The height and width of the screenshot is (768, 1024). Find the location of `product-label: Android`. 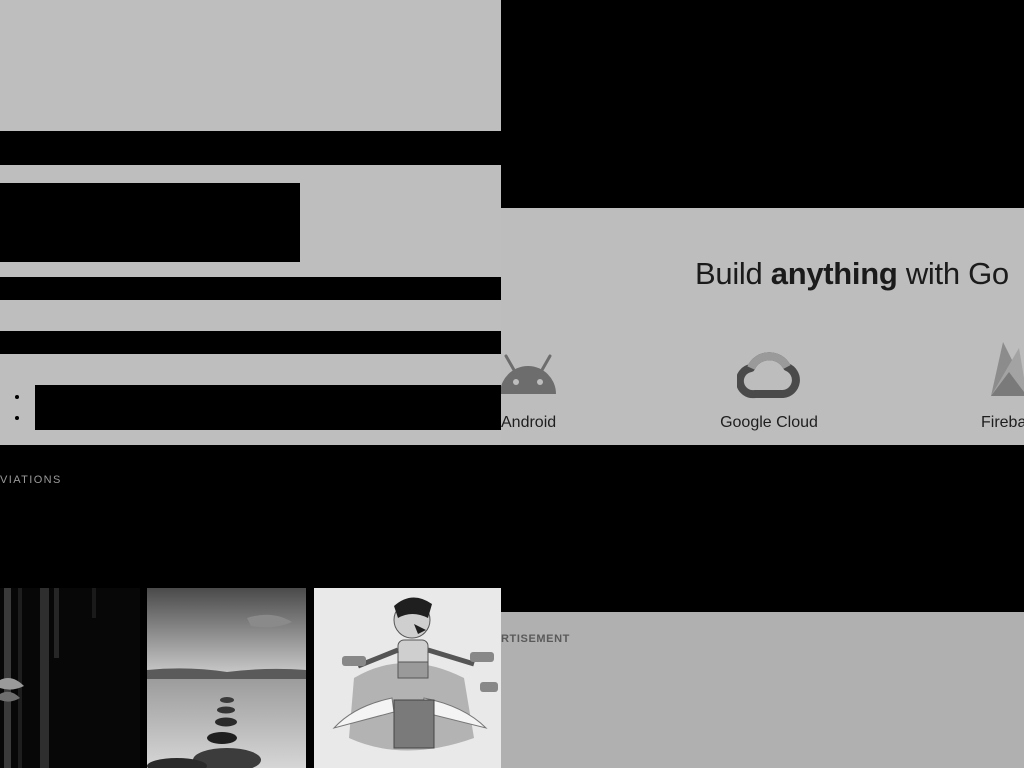

product-label: Android is located at coordinates (529, 422).